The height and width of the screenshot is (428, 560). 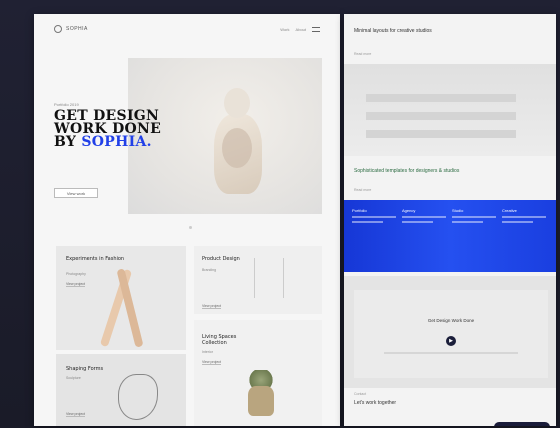 I want to click on feature-column: Agency, so click(x=424, y=215).